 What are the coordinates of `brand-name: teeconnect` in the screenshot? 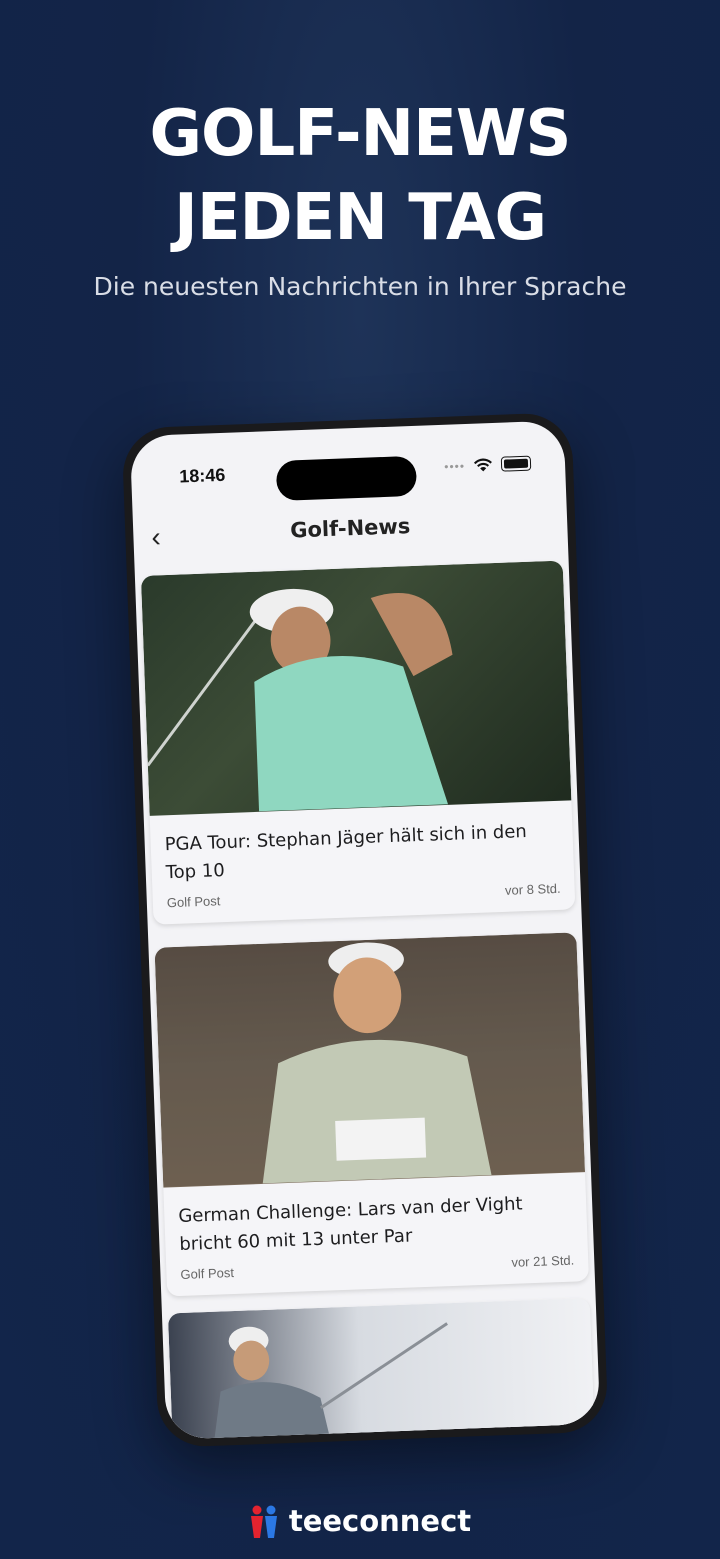 It's located at (380, 1521).